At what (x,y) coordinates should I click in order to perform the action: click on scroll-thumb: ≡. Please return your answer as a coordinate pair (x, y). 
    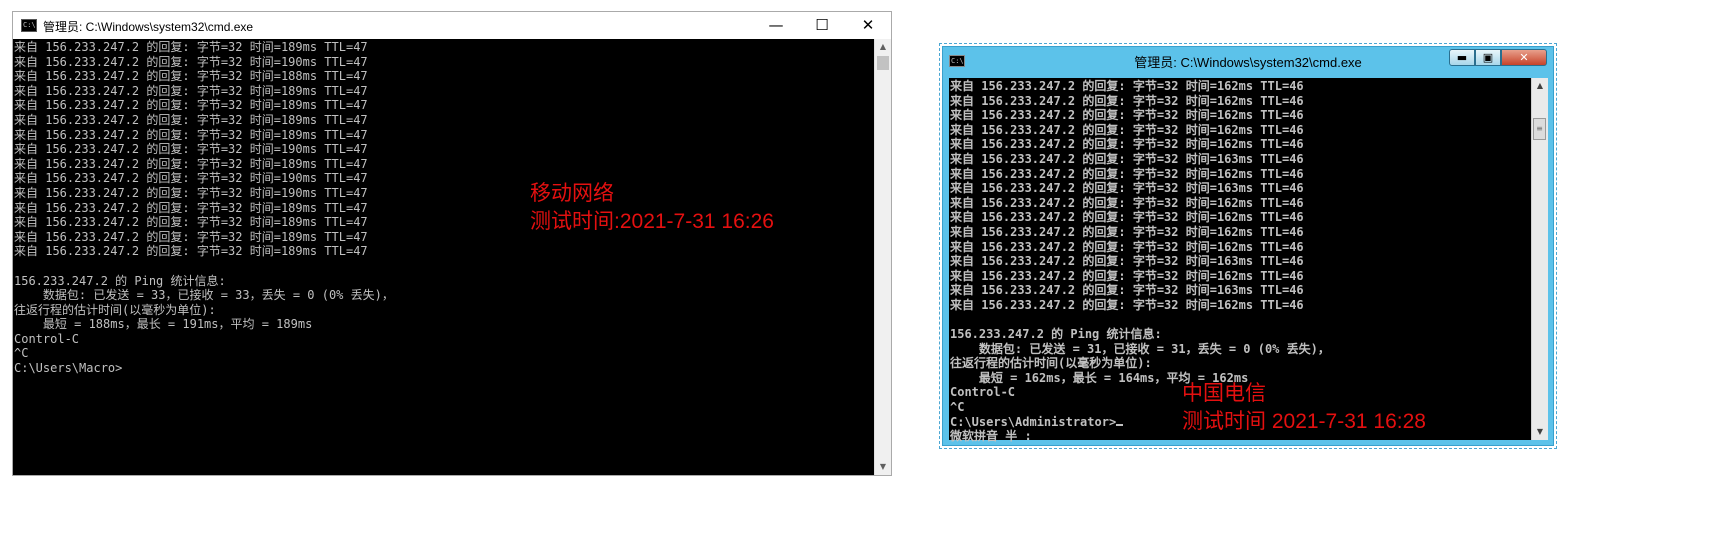
    Looking at the image, I should click on (1539, 129).